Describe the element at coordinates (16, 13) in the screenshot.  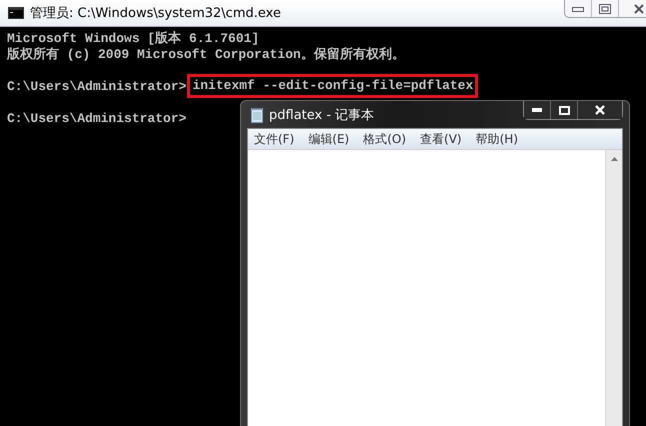
I see `console-icon` at that location.